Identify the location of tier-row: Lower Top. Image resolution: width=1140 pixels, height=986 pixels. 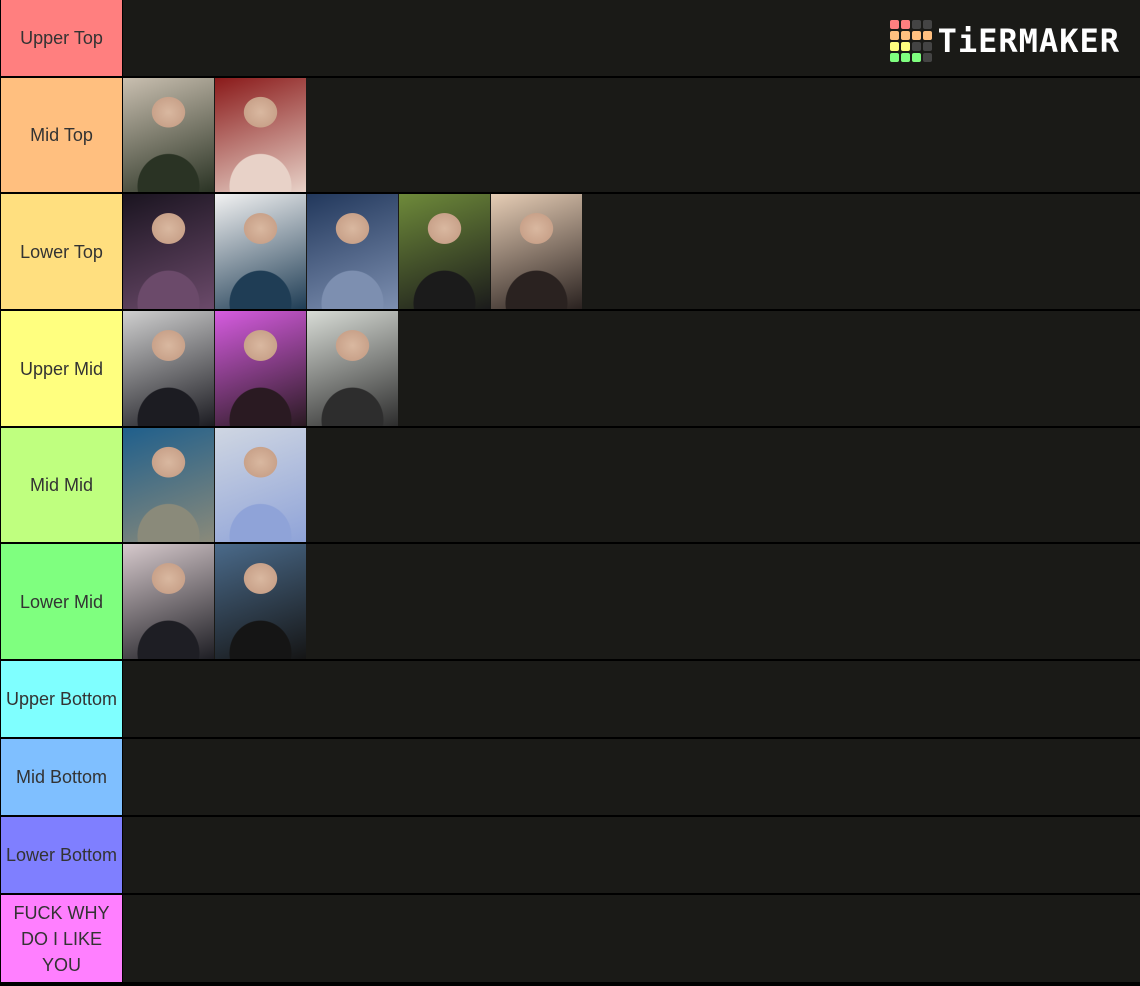
(570, 252).